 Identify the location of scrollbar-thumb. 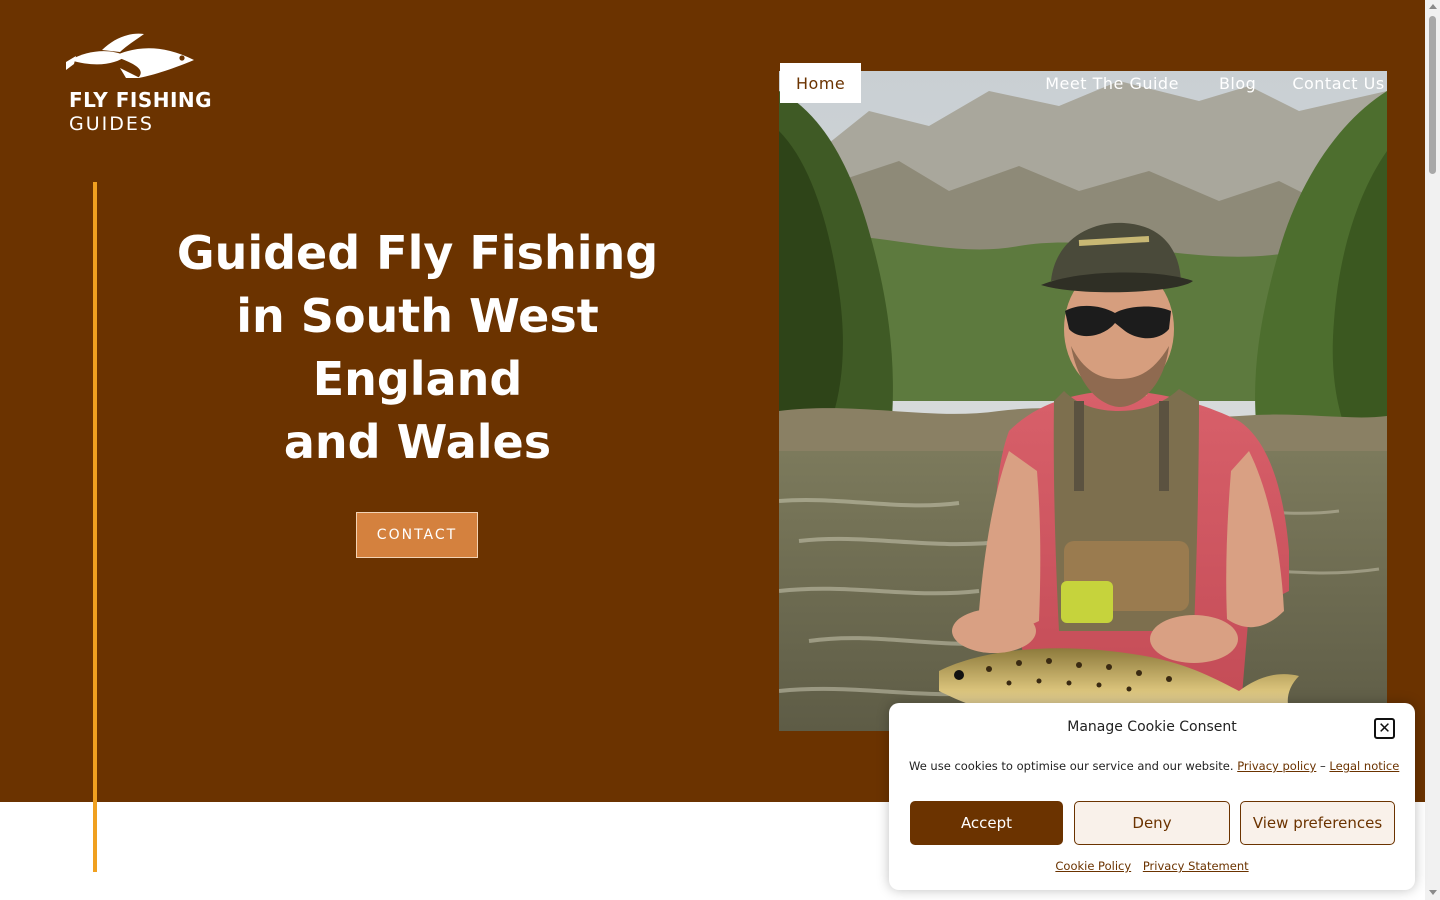
(1432, 95).